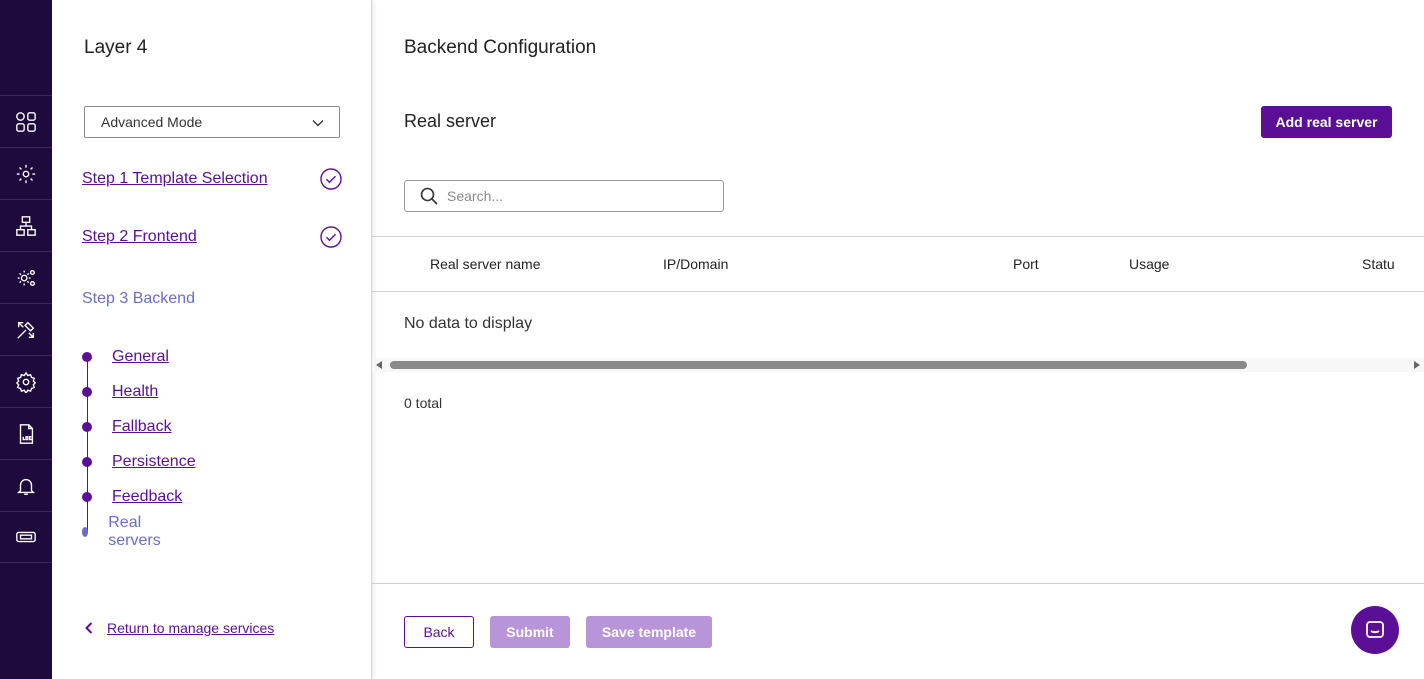 Image resolution: width=1424 pixels, height=679 pixels. I want to click on return-to-services-link: Return to manage services, so click(178, 628).